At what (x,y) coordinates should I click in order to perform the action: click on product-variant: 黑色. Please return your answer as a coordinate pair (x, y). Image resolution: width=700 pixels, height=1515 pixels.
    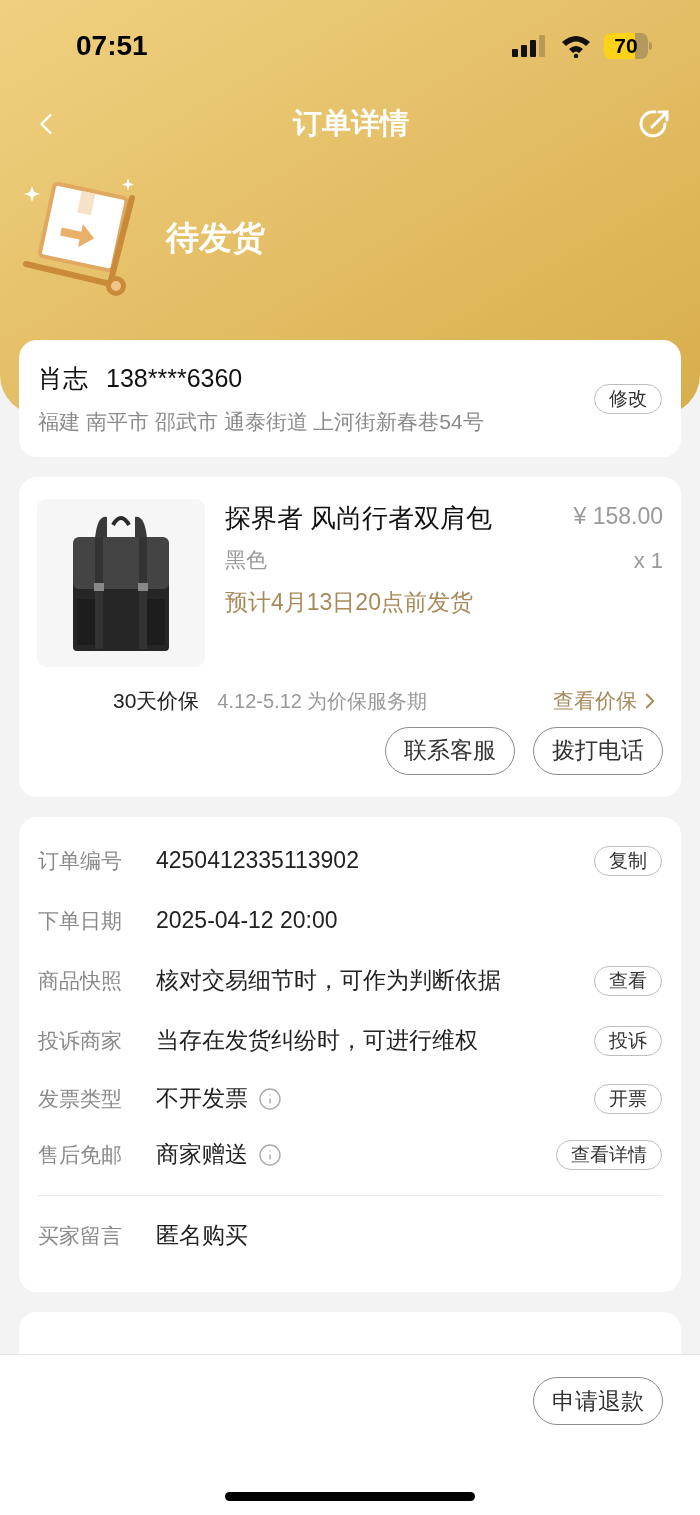
    Looking at the image, I should click on (246, 560).